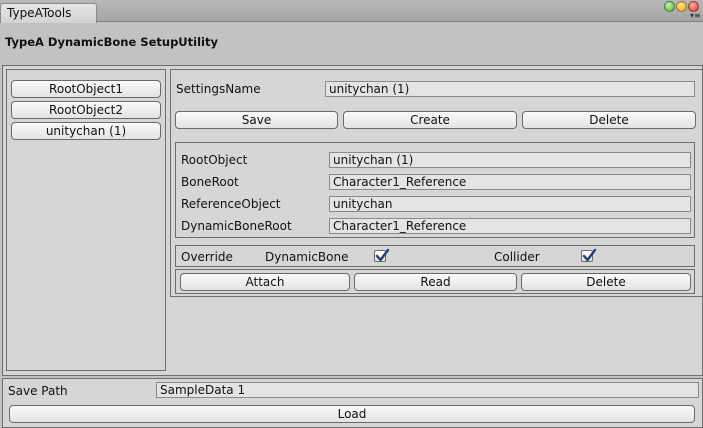 The height and width of the screenshot is (428, 703). What do you see at coordinates (111, 42) in the screenshot?
I see `utility-title: TypeA DynamicBone SetupUtility` at bounding box center [111, 42].